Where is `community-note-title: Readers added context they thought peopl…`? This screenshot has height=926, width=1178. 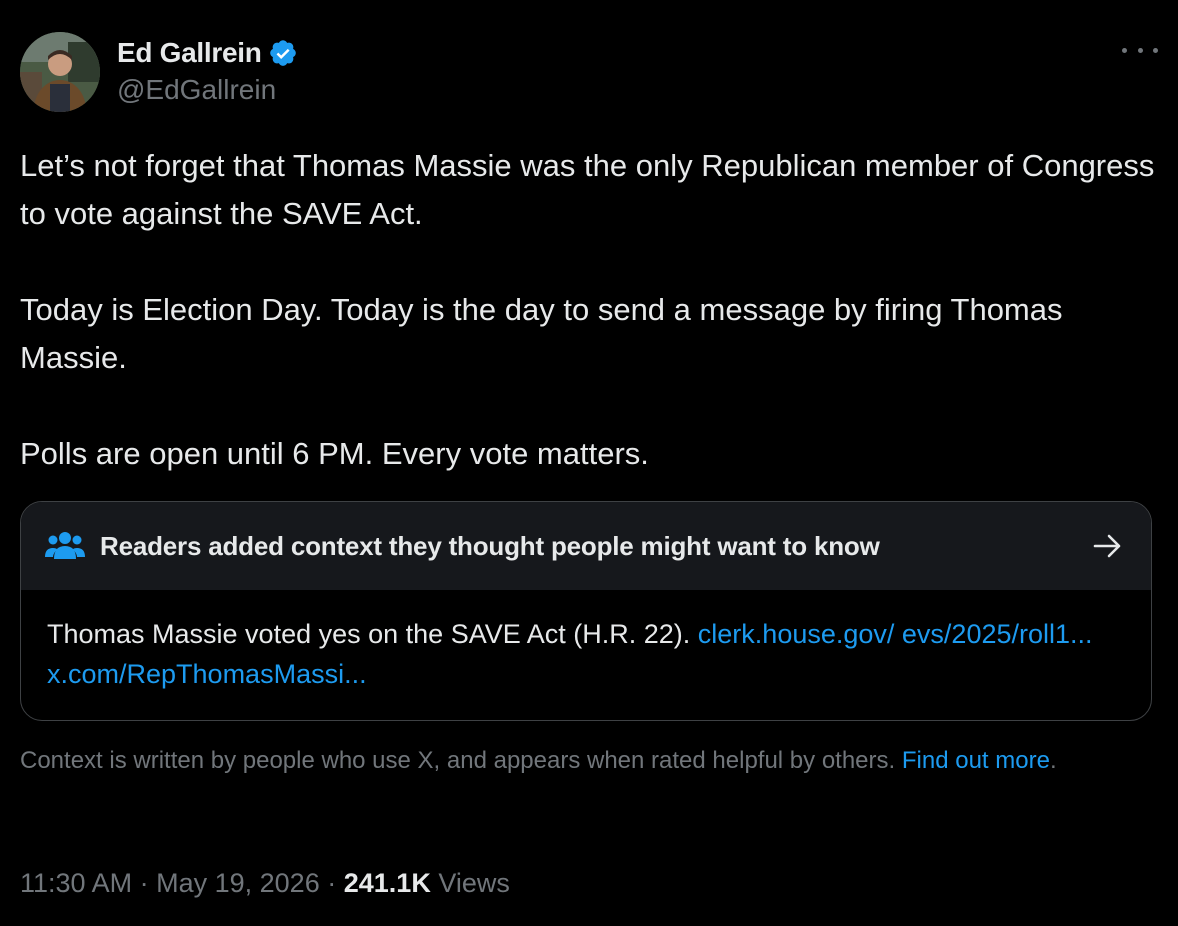
community-note-title: Readers added context they thought peopl… is located at coordinates (490, 546).